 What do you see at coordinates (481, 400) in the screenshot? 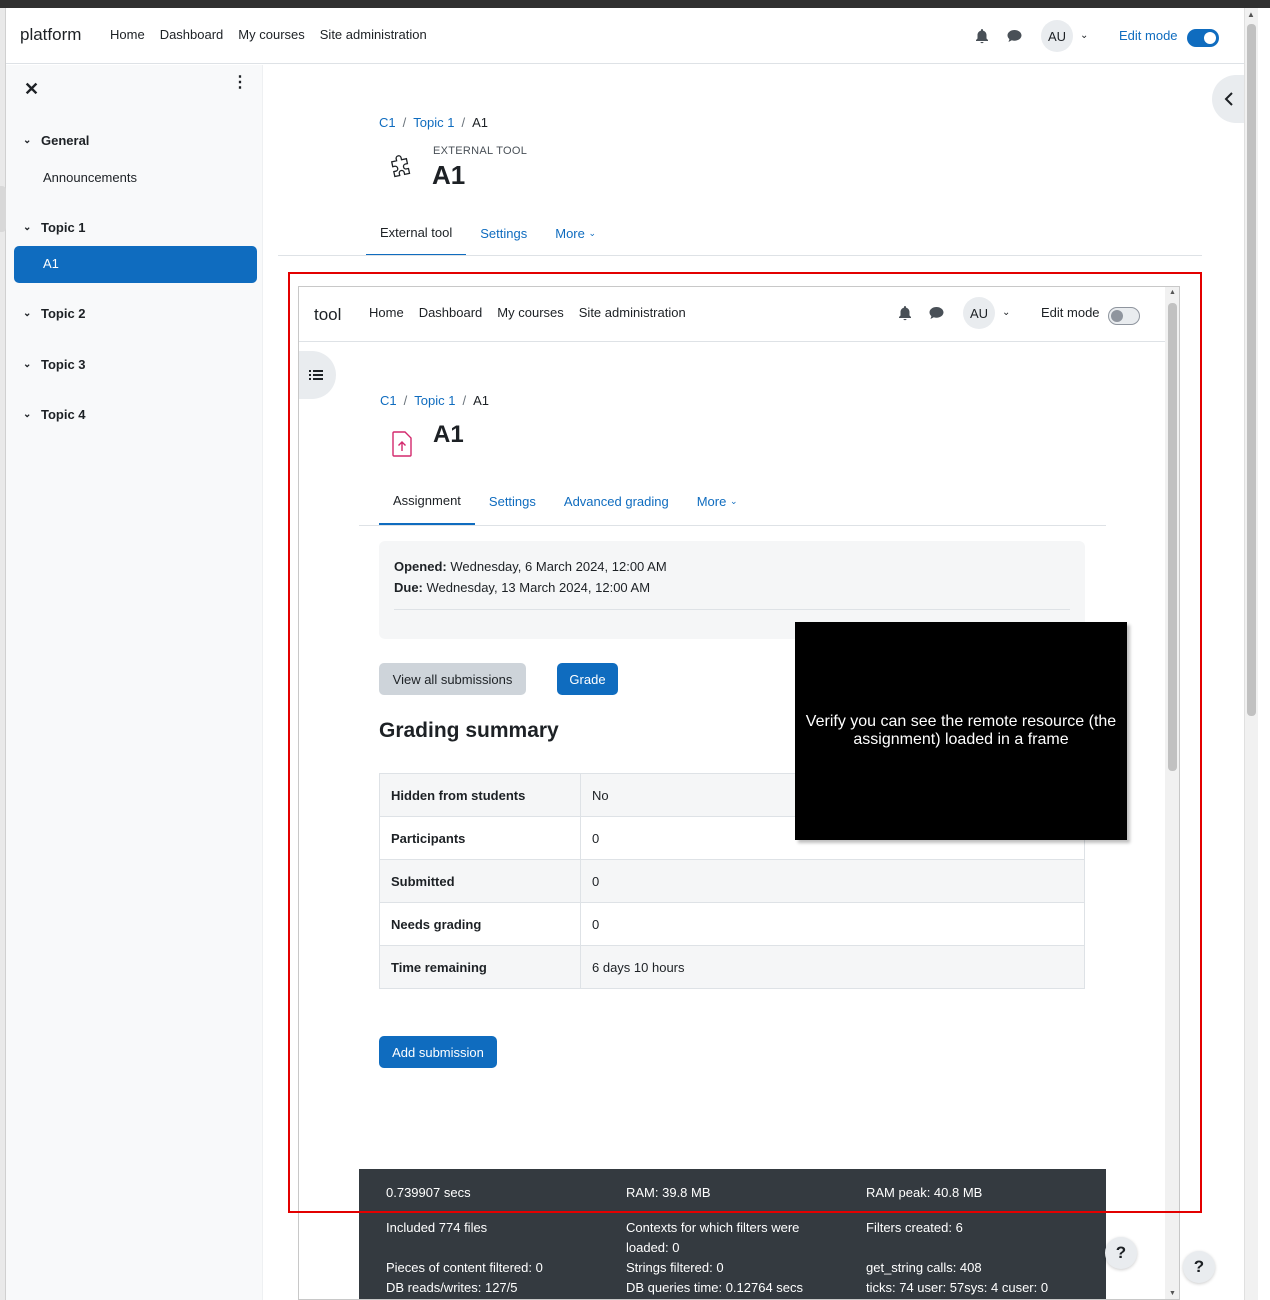
I see `frame-breadcrumb-current: A1` at bounding box center [481, 400].